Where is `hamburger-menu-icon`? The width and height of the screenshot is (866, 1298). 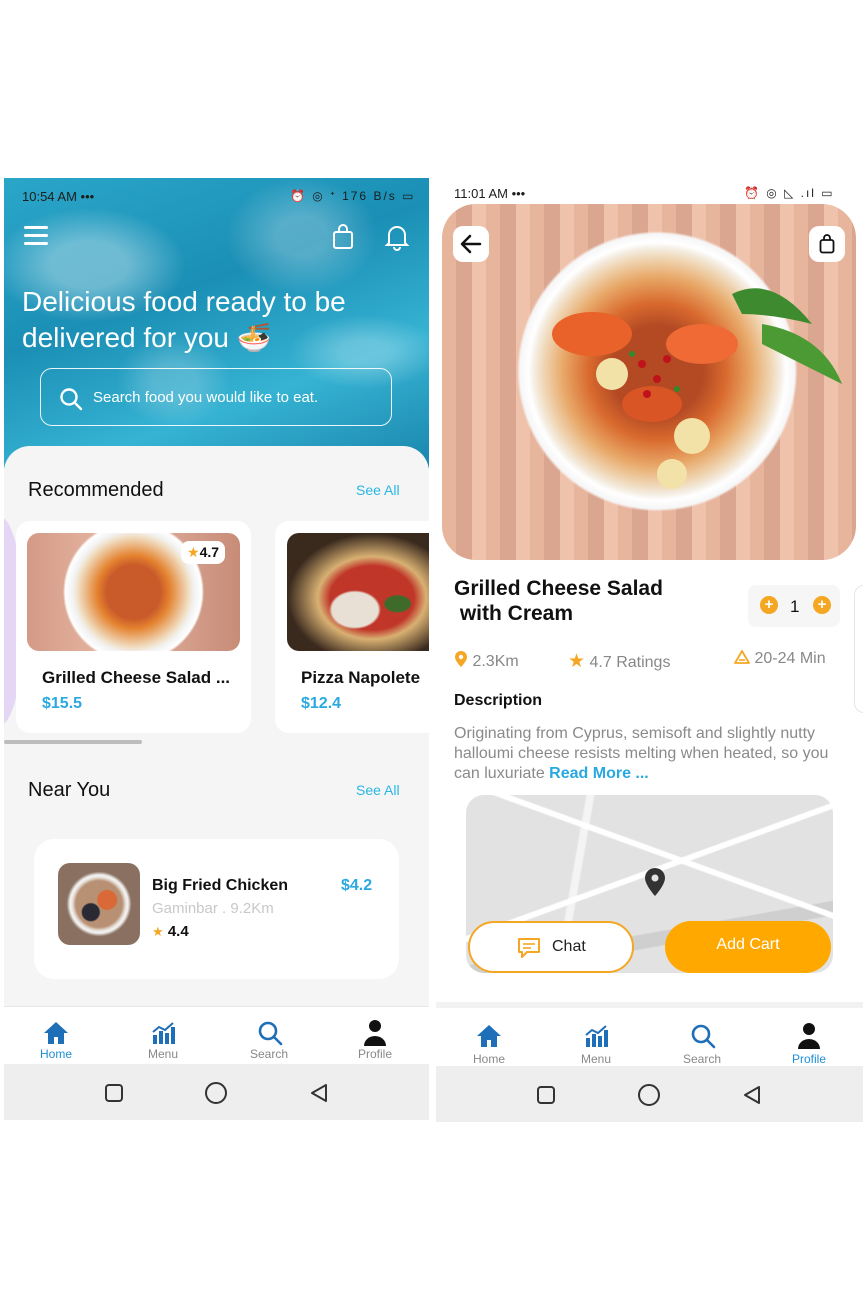
hamburger-menu-icon is located at coordinates (36, 236).